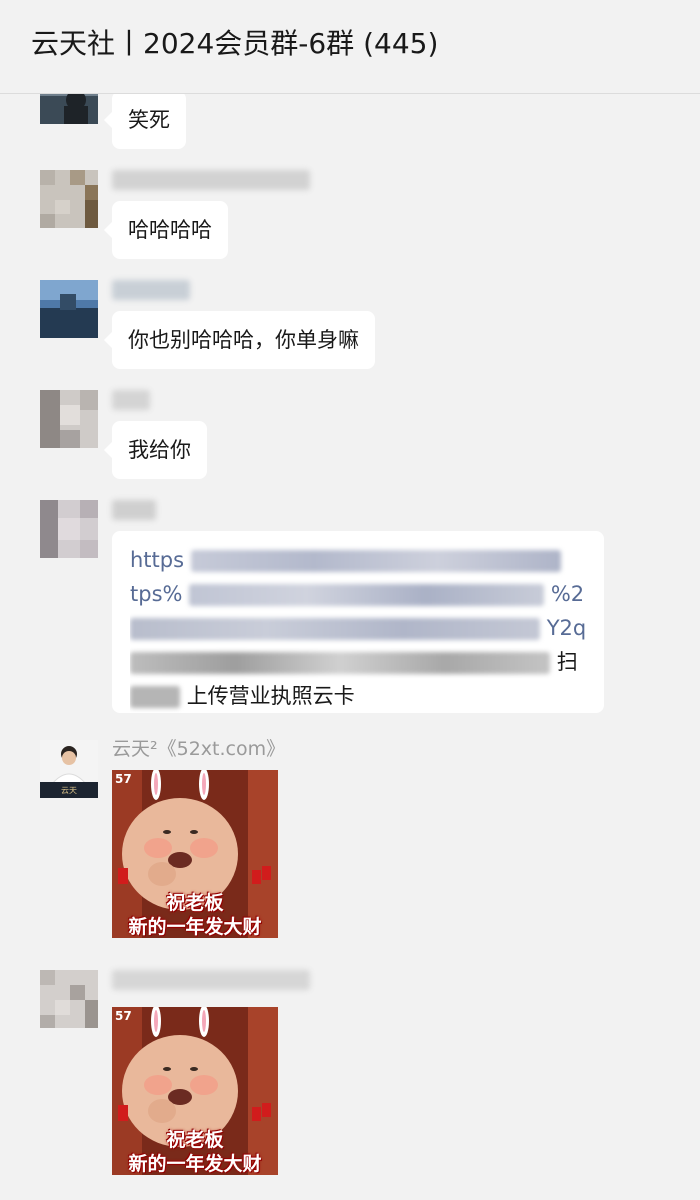  I want to click on message-text: 扫, so click(567, 662).